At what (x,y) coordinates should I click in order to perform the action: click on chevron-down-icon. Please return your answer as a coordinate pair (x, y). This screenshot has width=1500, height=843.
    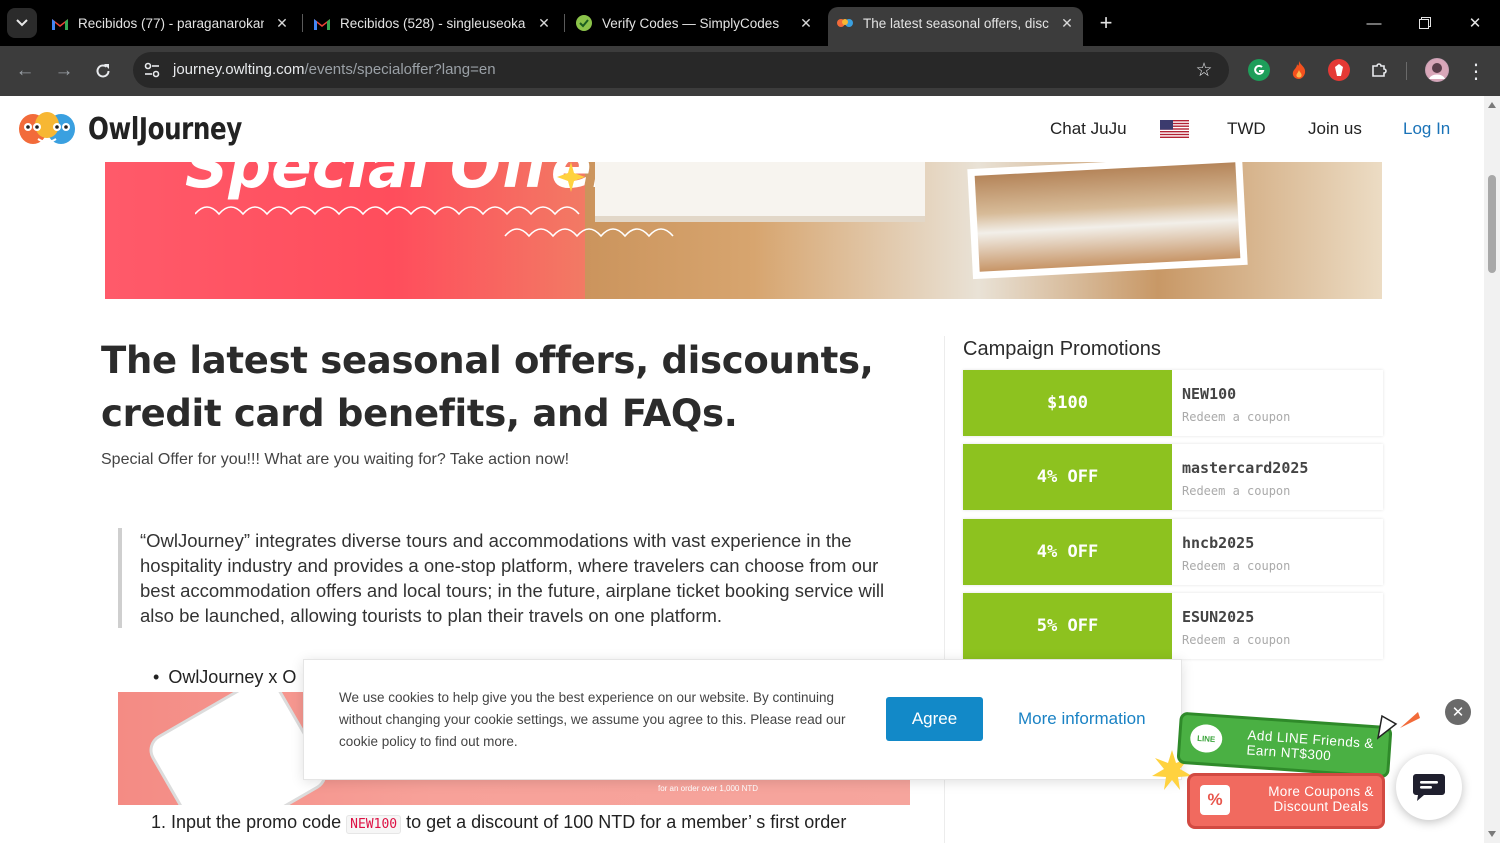
    Looking at the image, I should click on (22, 23).